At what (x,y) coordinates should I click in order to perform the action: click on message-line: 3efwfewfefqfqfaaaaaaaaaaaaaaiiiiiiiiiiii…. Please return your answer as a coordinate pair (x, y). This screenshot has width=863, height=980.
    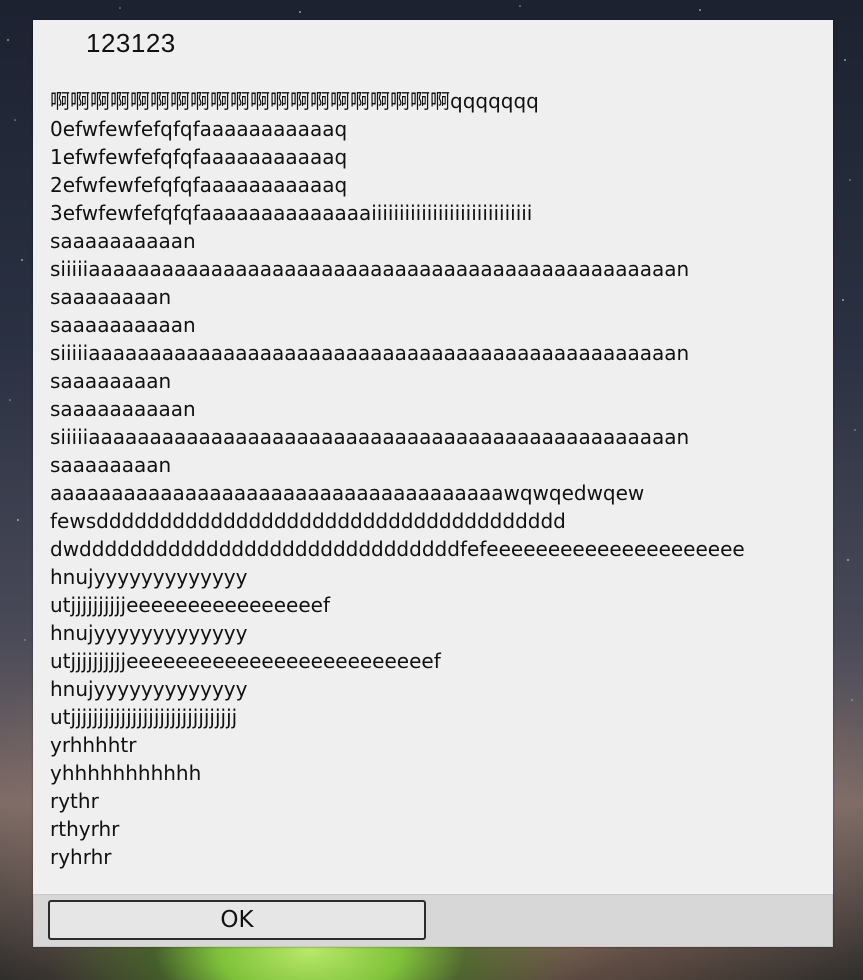
    Looking at the image, I should click on (291, 213).